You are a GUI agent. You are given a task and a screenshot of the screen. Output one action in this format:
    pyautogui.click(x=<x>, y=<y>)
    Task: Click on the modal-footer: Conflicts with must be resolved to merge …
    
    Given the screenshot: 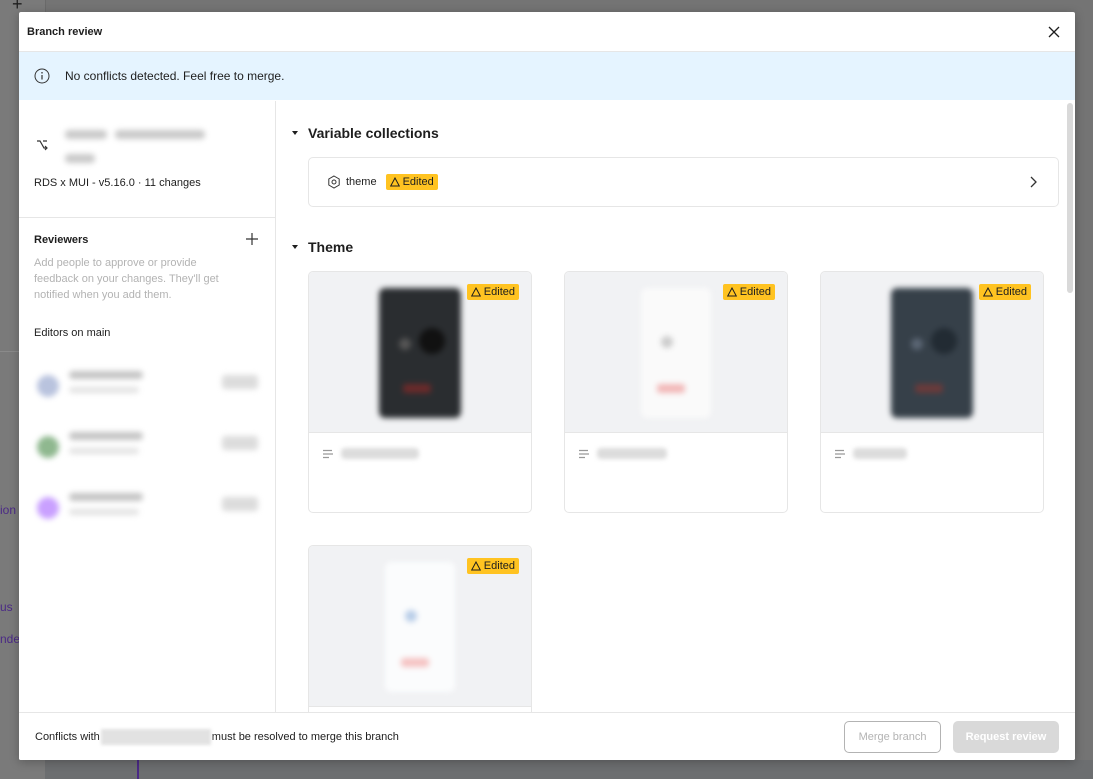 What is the action you would take?
    pyautogui.click(x=547, y=736)
    